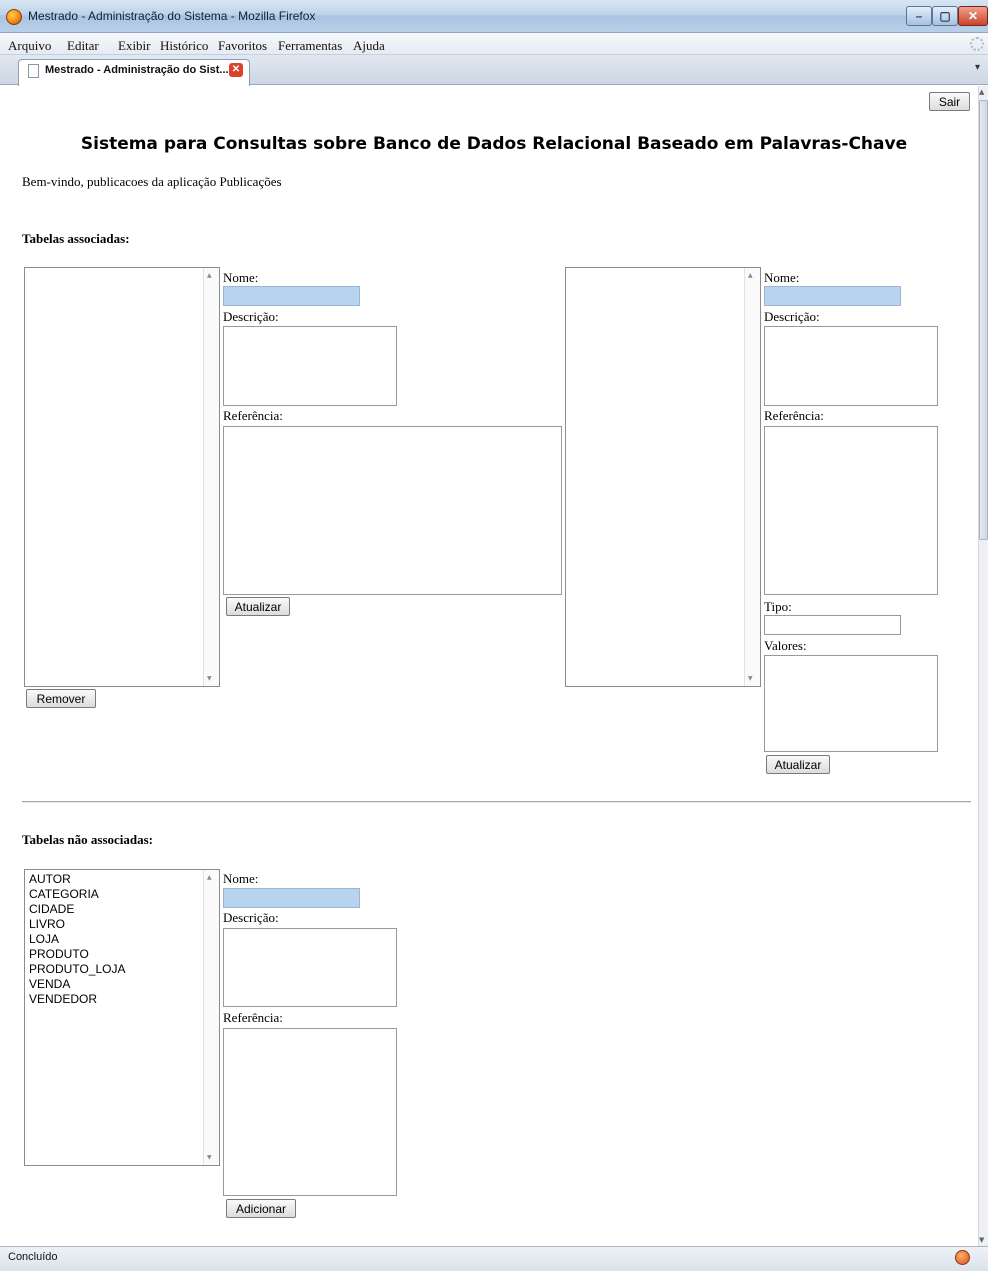 The width and height of the screenshot is (988, 1271). I want to click on update-table-button: Atualizar, so click(258, 606).